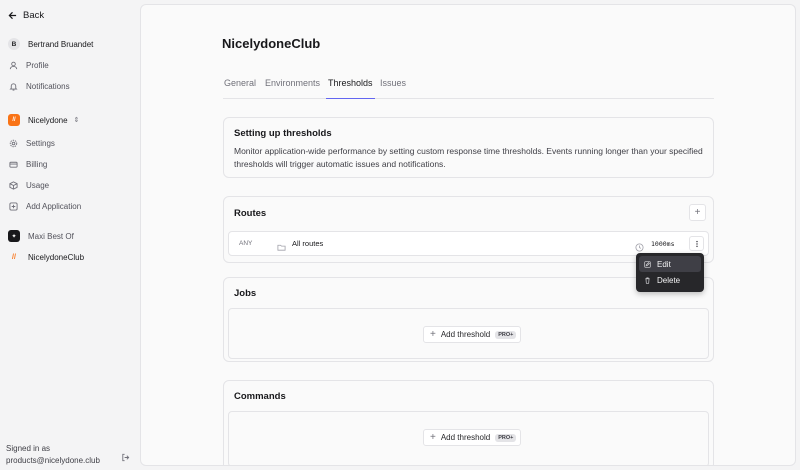  What do you see at coordinates (37, 65) in the screenshot?
I see `sidebar-item-label: Profile` at bounding box center [37, 65].